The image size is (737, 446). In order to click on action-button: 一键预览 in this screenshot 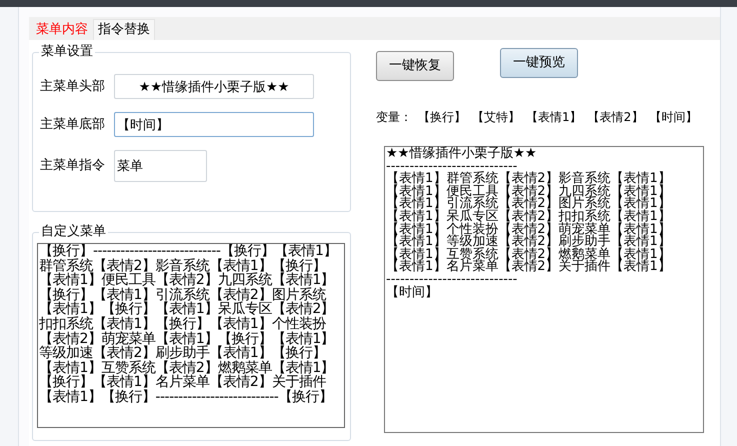, I will do `click(539, 63)`.